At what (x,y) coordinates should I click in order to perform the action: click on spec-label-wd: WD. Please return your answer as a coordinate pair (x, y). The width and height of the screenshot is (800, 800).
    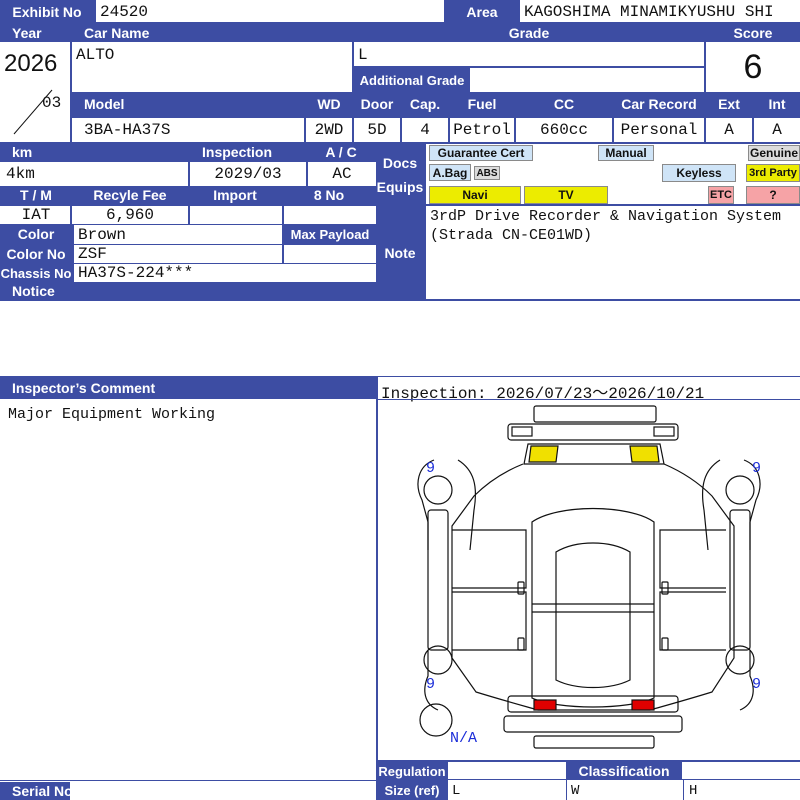
    Looking at the image, I should click on (329, 104).